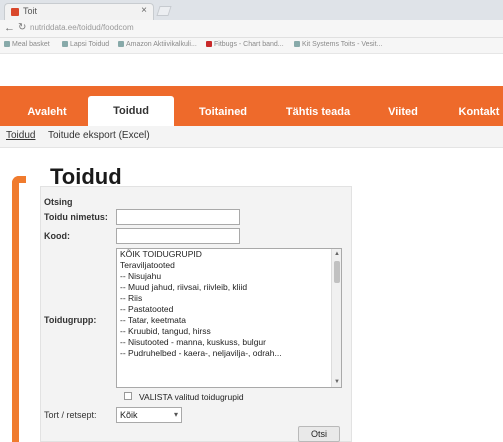 This screenshot has width=503, height=442. Describe the element at coordinates (70, 320) in the screenshot. I see `food-group-label: Toidugrupp:` at that location.